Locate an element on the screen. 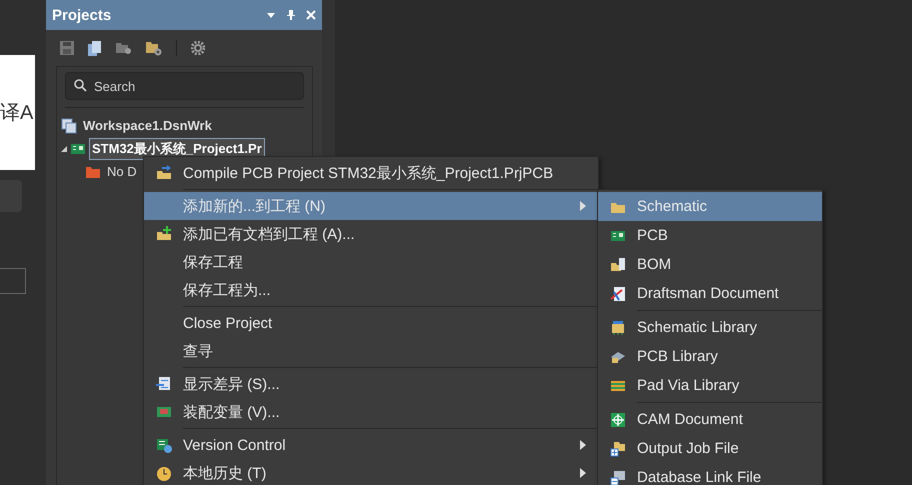 The height and width of the screenshot is (485, 912). document-clock-icon is located at coordinates (164, 445).